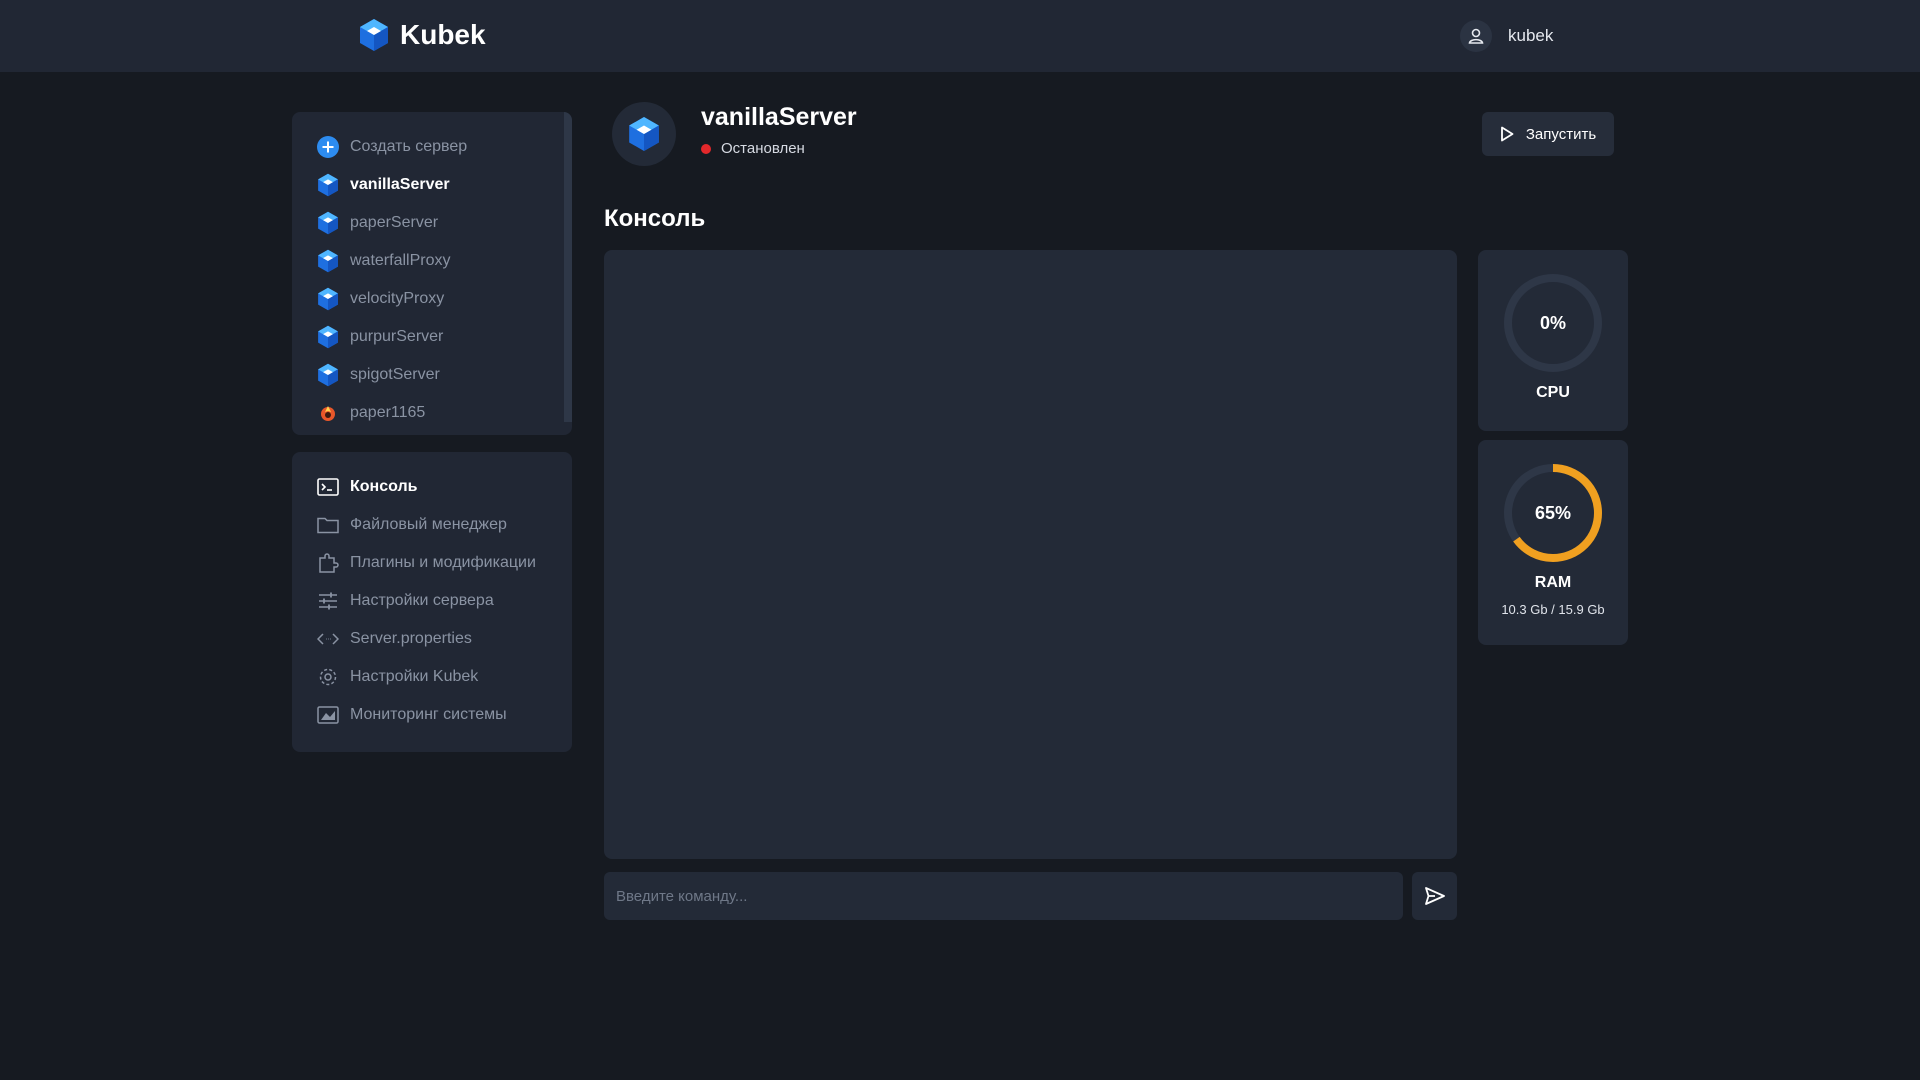  What do you see at coordinates (1003, 896) in the screenshot?
I see `command-input` at bounding box center [1003, 896].